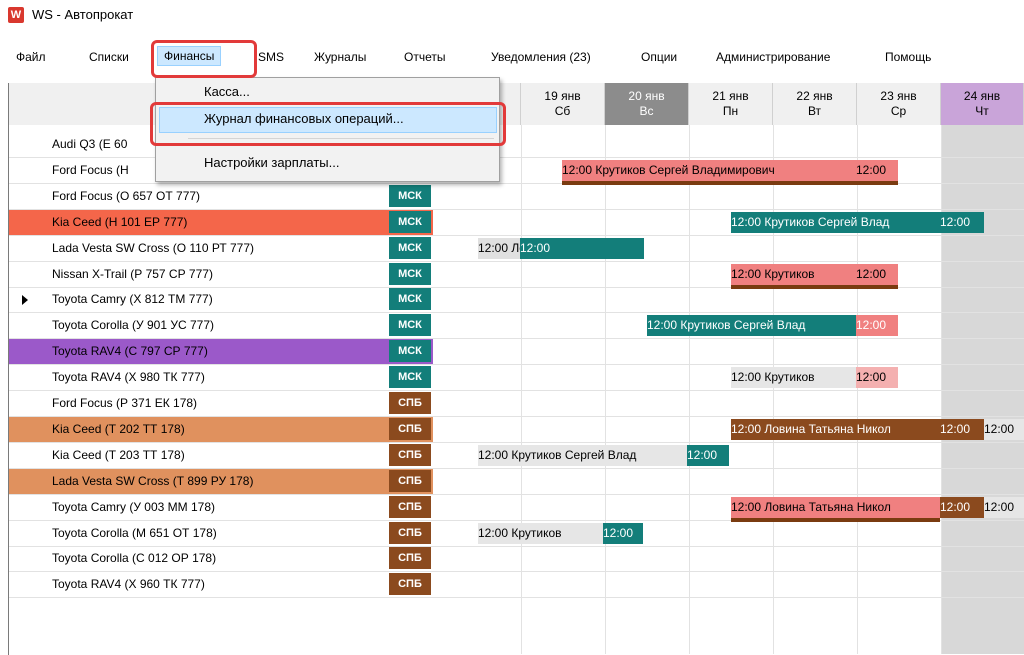 The image size is (1024, 655). Describe the element at coordinates (128, 584) in the screenshot. I see `car-name: Toyota RAV4 (Х 960 ТК 777)` at that location.